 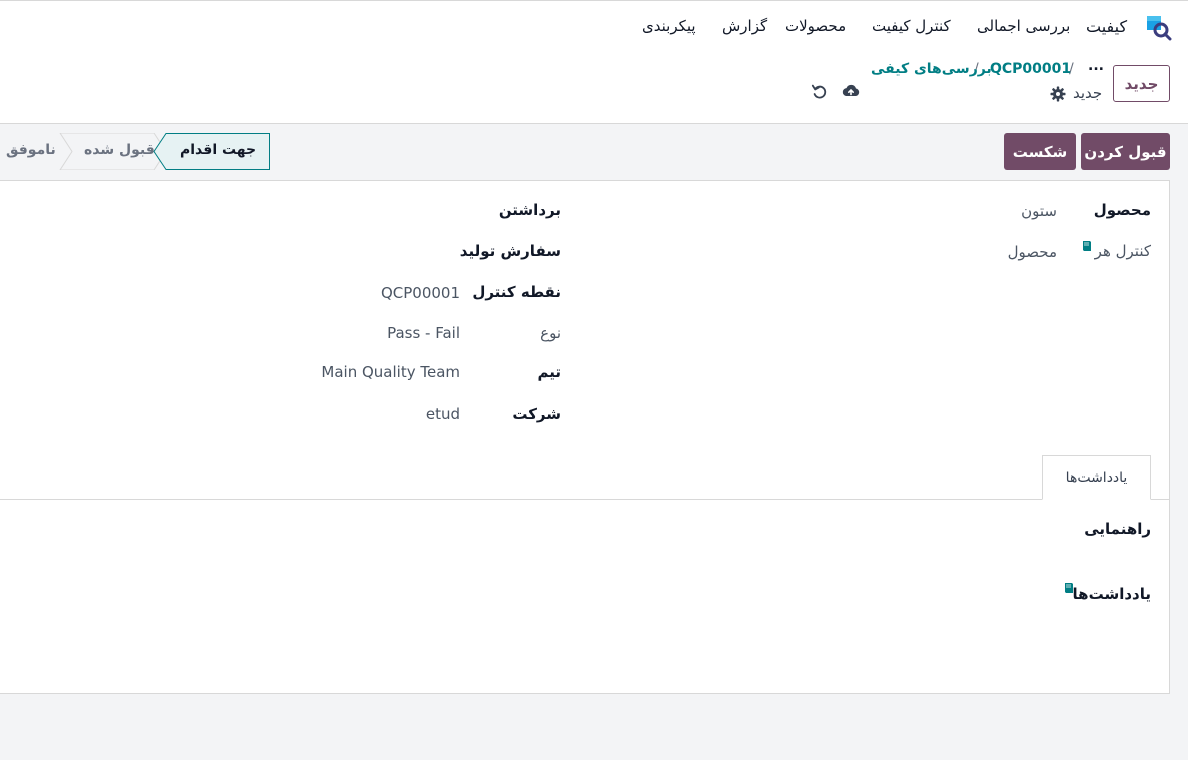 I want to click on company-field: etud, so click(x=443, y=414).